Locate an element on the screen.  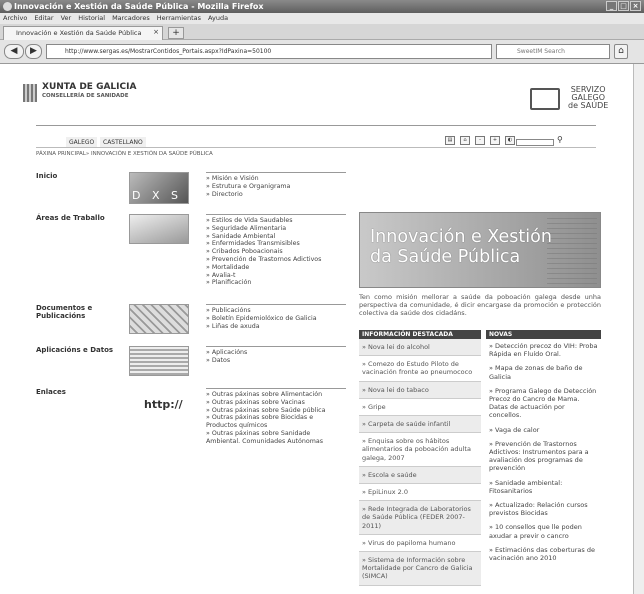
home-button: ⌂ is located at coordinates (621, 51).